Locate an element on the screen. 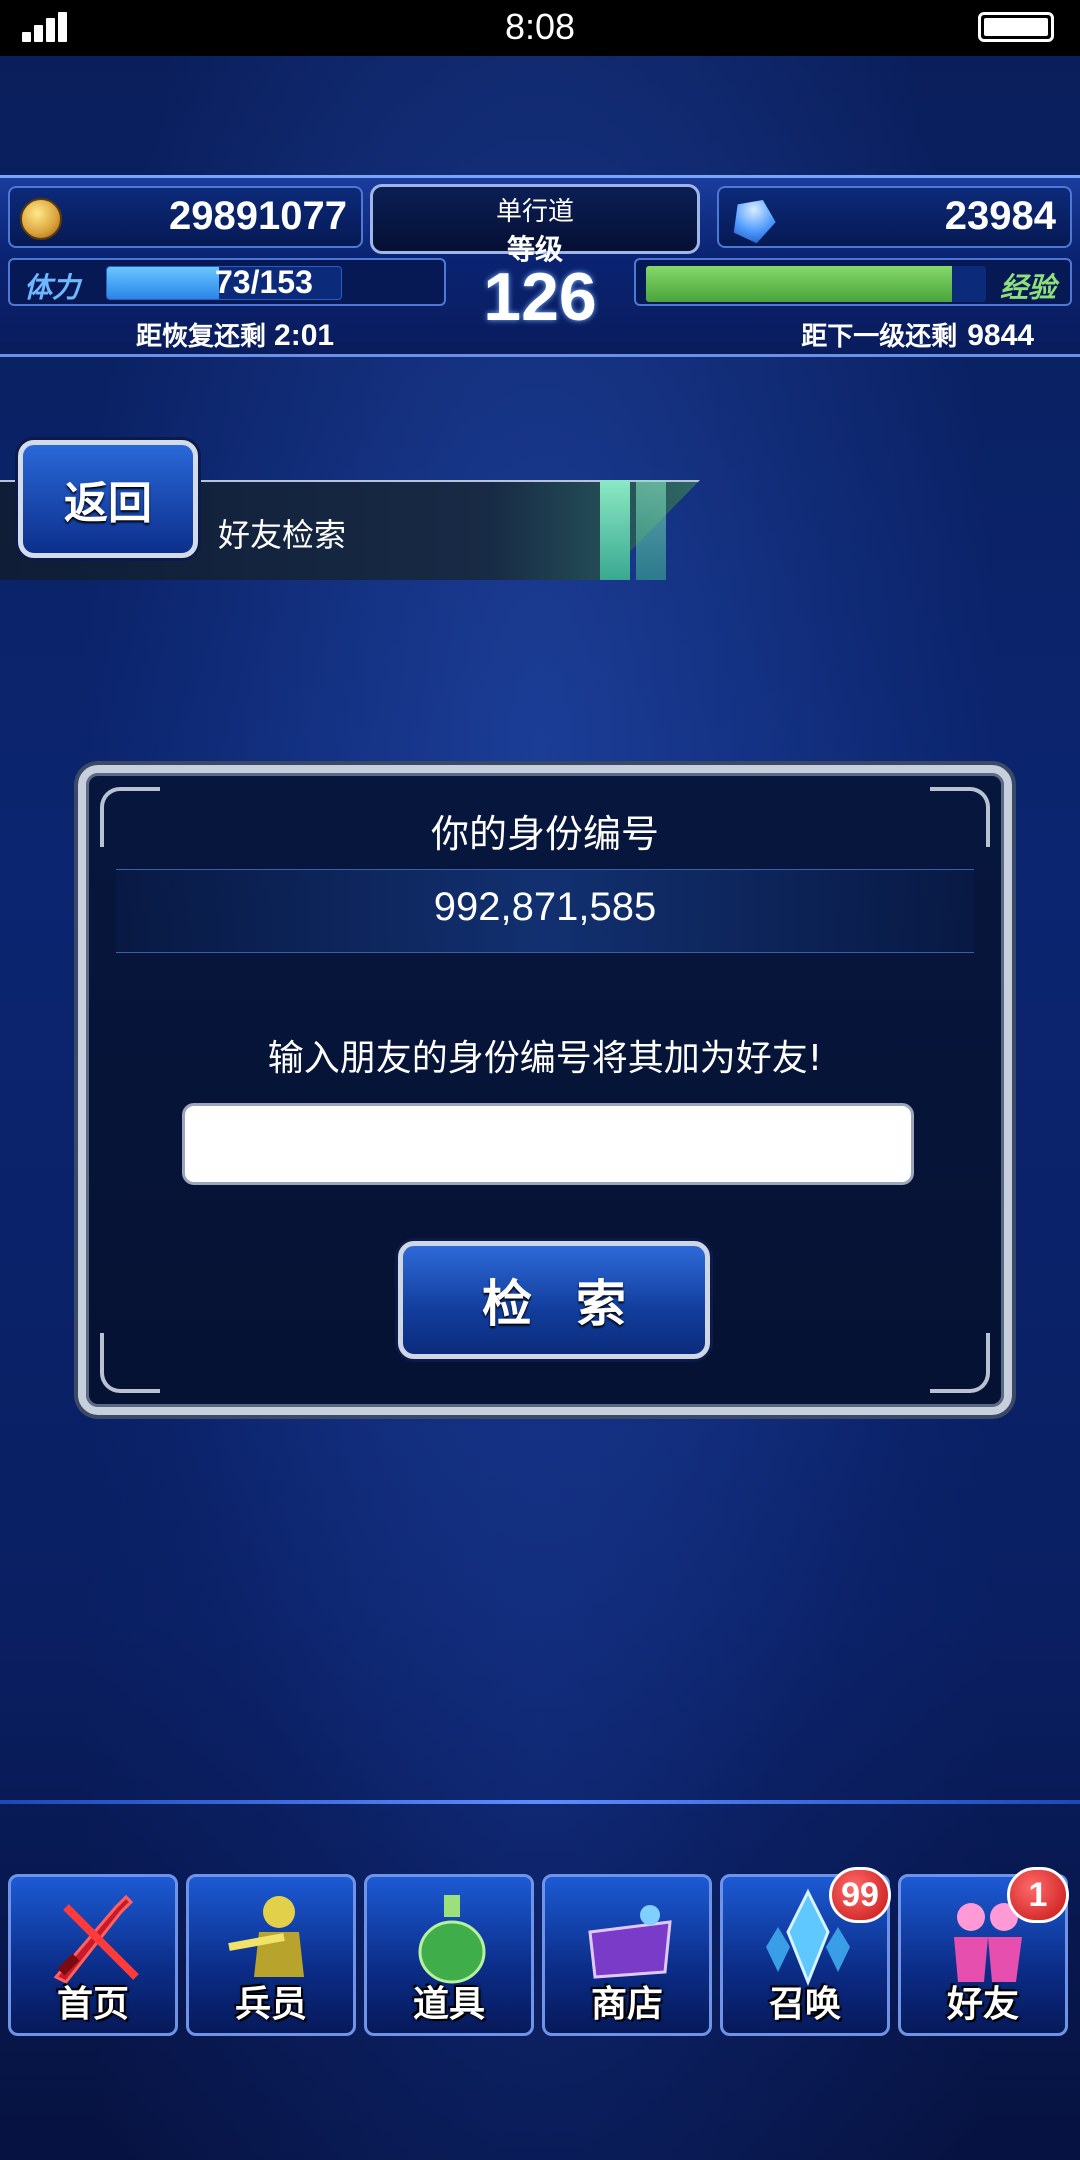 This screenshot has width=1080, height=2160. stamina-recover: 距恢复还剩 2:01 is located at coordinates (235, 334).